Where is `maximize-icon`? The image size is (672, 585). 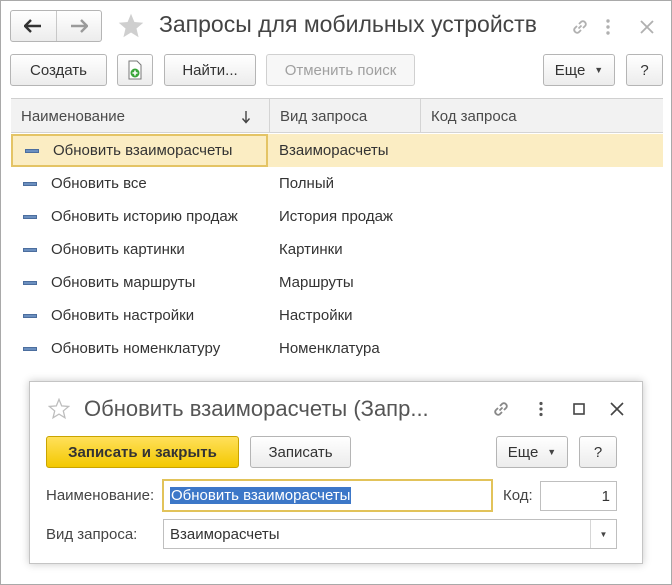 maximize-icon is located at coordinates (579, 409).